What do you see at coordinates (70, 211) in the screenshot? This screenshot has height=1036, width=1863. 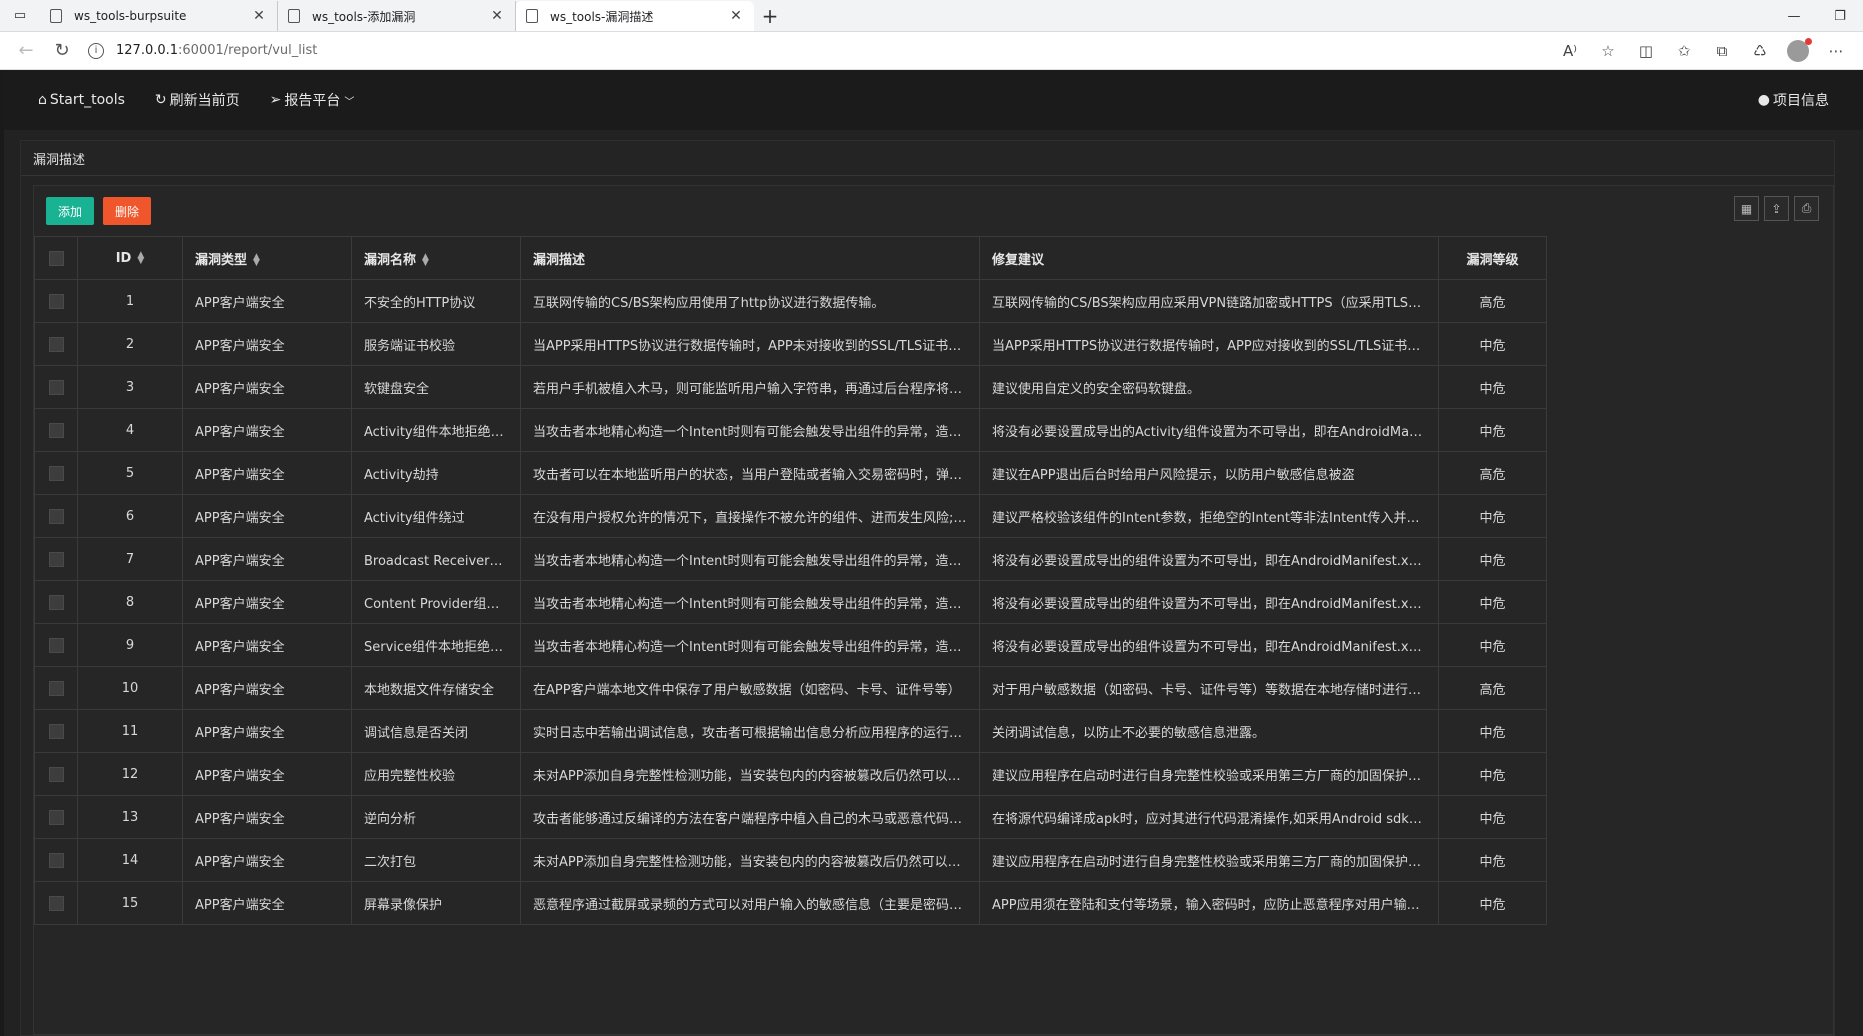 I see `add-button: 添加` at bounding box center [70, 211].